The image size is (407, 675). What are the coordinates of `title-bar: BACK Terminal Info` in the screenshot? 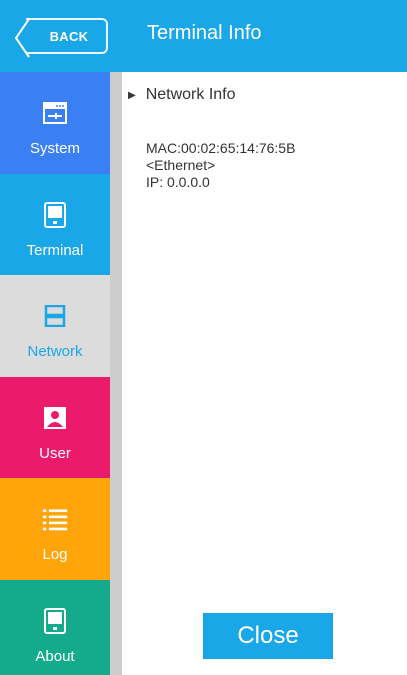 It's located at (203, 36).